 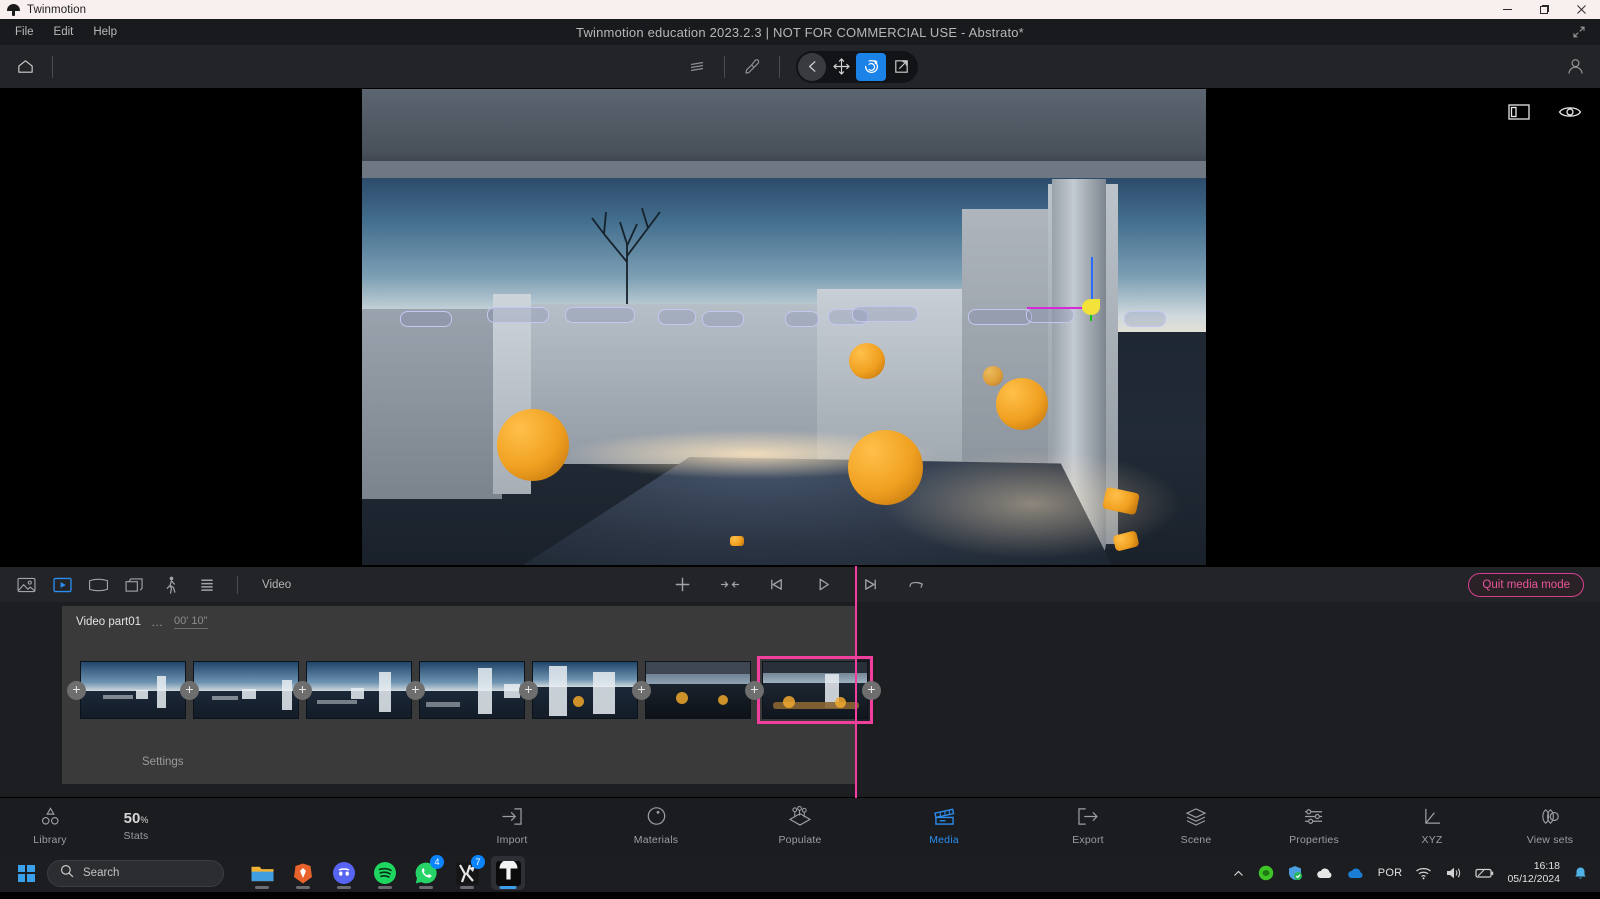 I want to click on nav-import-label: Import, so click(x=512, y=839).